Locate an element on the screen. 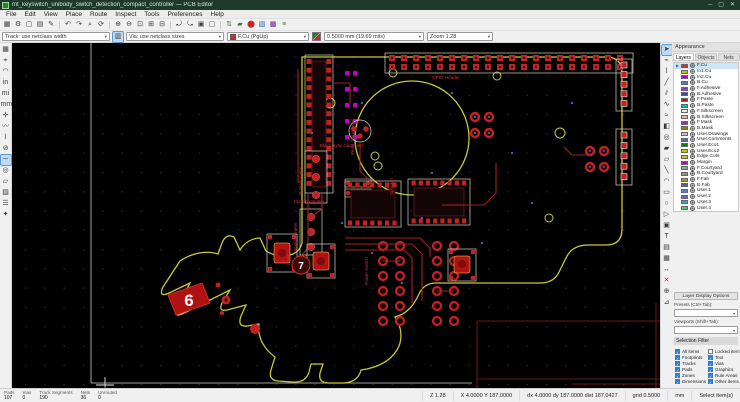 The width and height of the screenshot is (740, 402). close-button: ✕ is located at coordinates (732, 5).